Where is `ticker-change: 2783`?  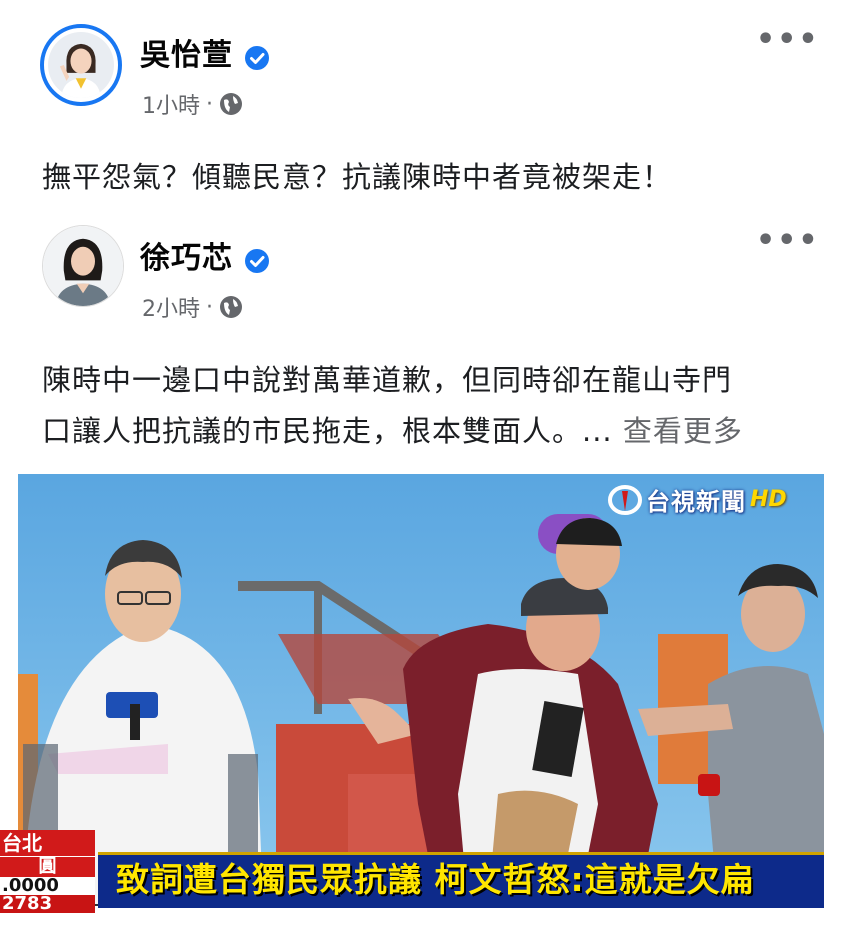
ticker-change: 2783 is located at coordinates (47, 904).